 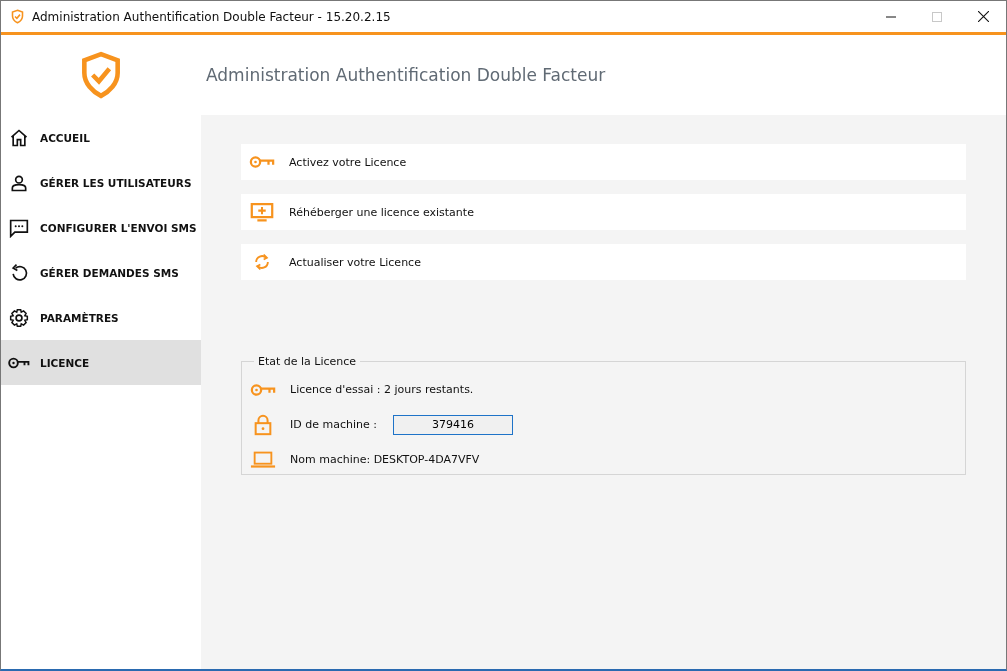 I want to click on settings-icon, so click(x=19, y=317).